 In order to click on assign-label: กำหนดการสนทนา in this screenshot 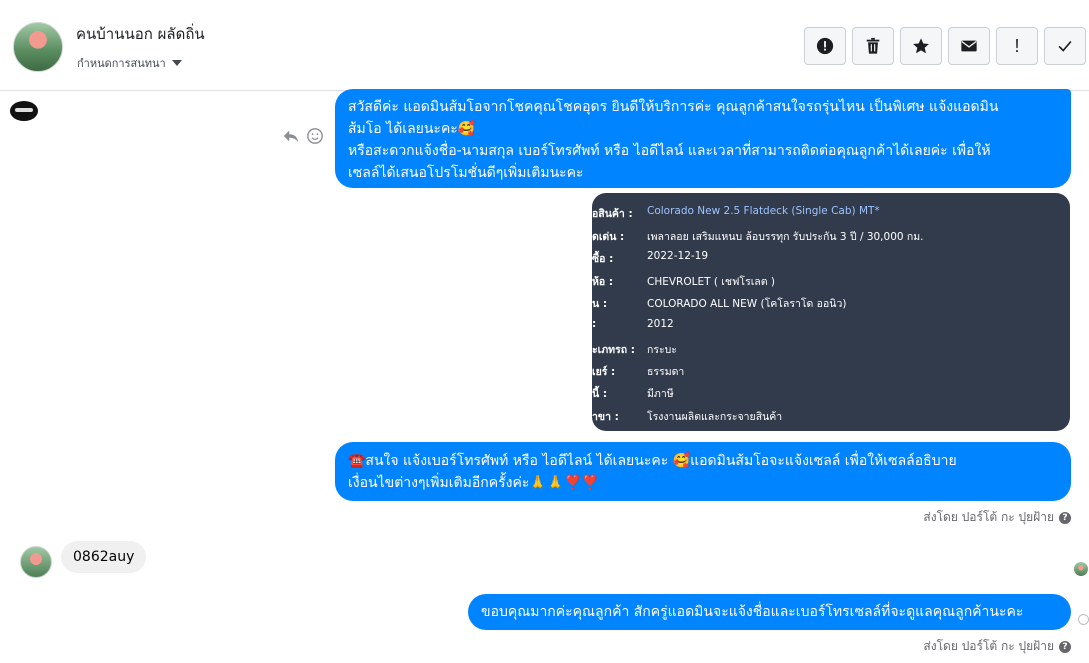, I will do `click(121, 63)`.